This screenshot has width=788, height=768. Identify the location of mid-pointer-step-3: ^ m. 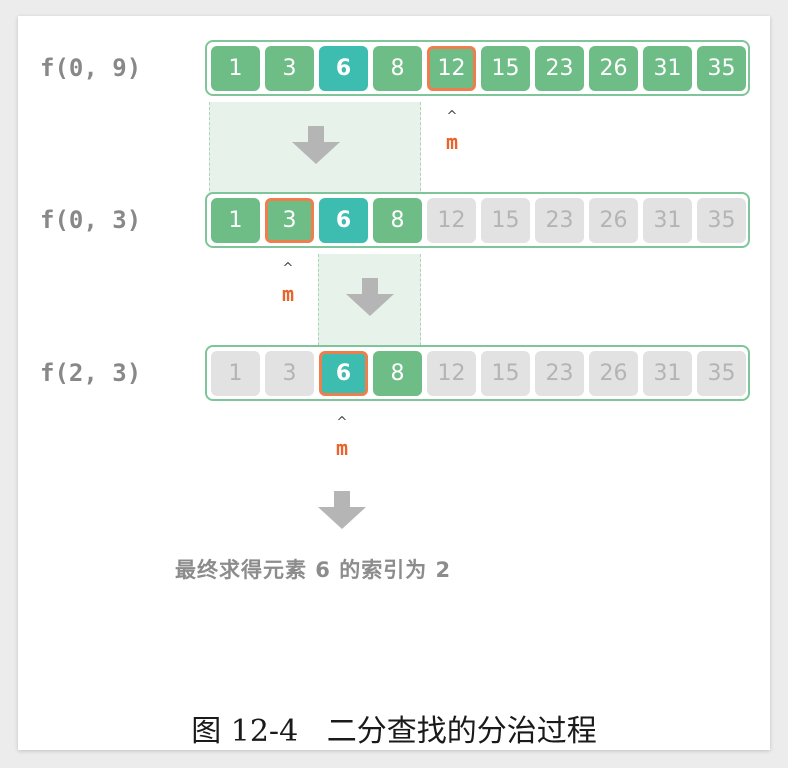
(342, 437).